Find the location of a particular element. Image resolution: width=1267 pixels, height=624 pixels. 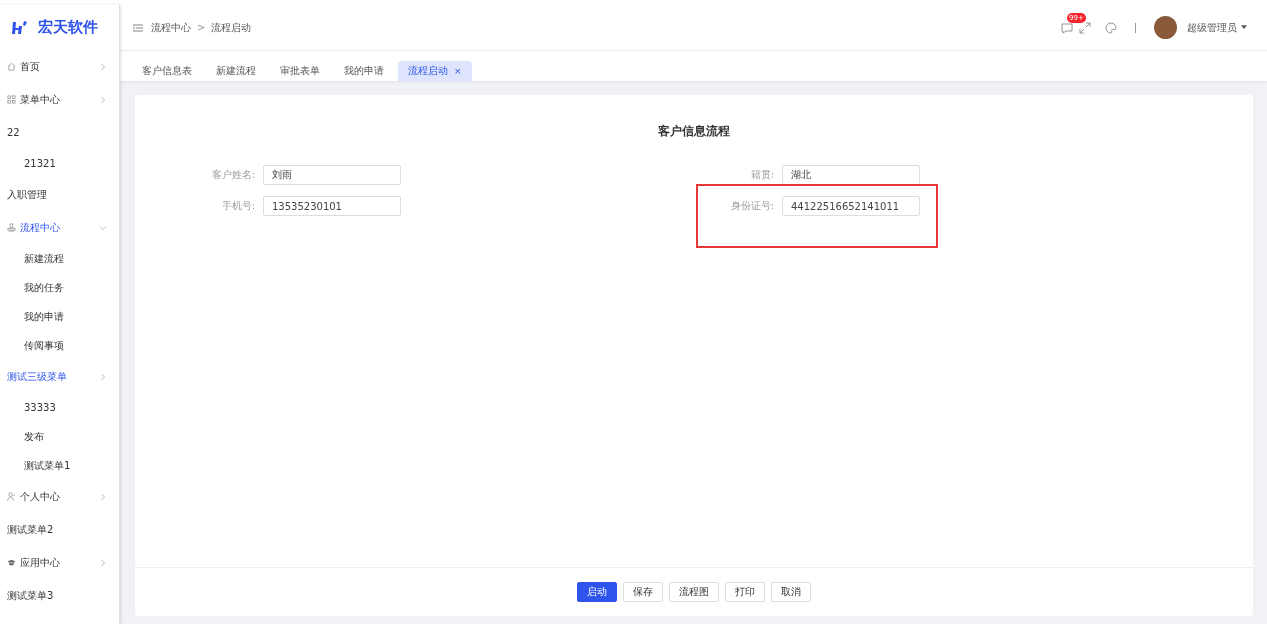

field-label: 身份证号: is located at coordinates (751, 206).